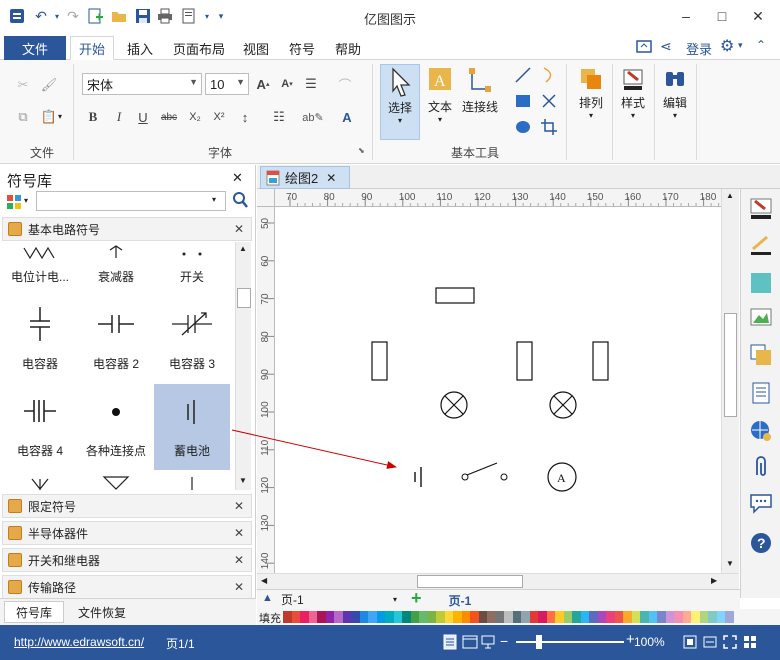  I want to click on tab-symbol: 符号, so click(302, 48).